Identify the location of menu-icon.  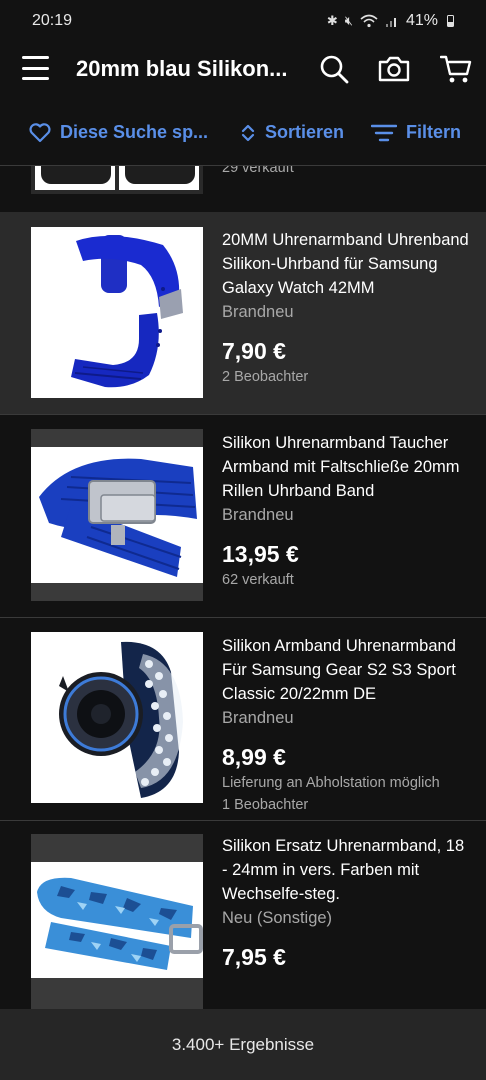
(35, 68).